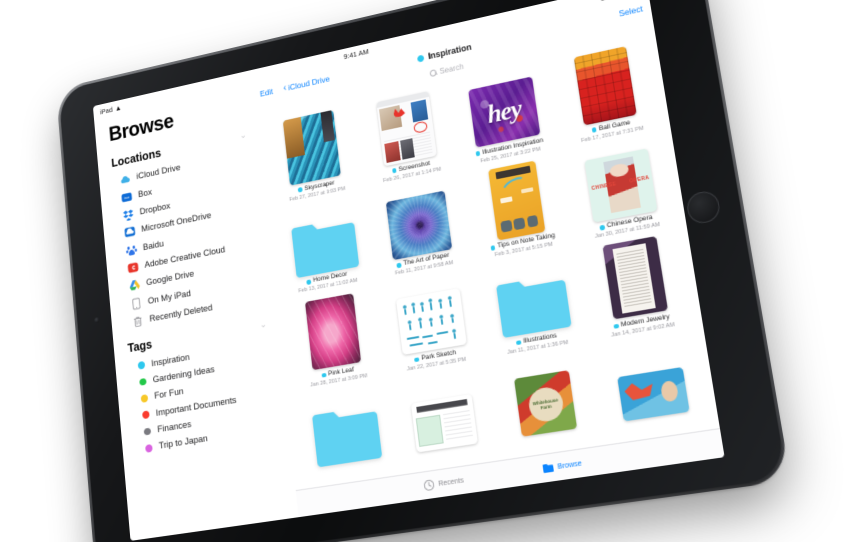 This screenshot has width=845, height=542. Describe the element at coordinates (604, 186) in the screenshot. I see `artwork-opera-left-text: CHINESE` at that location.